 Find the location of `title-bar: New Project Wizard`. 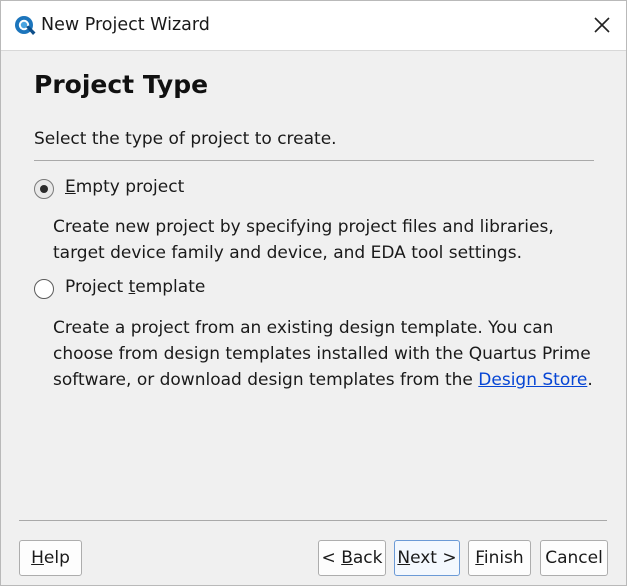

title-bar: New Project Wizard is located at coordinates (313, 26).